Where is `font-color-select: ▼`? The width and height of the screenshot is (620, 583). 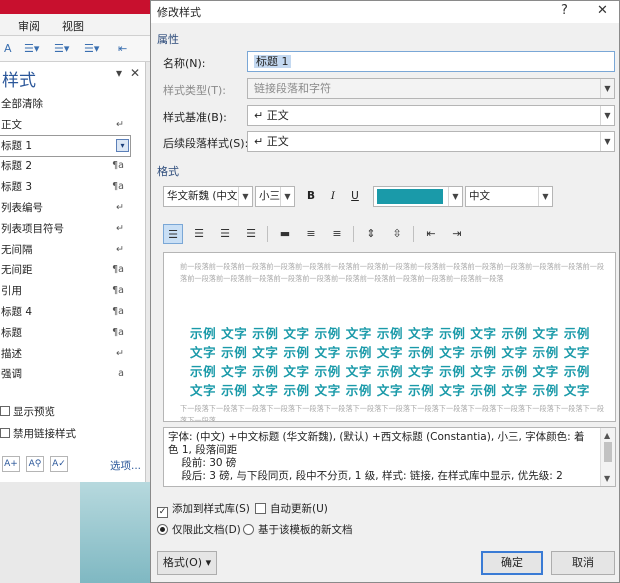
font-color-select: ▼ is located at coordinates (418, 196).